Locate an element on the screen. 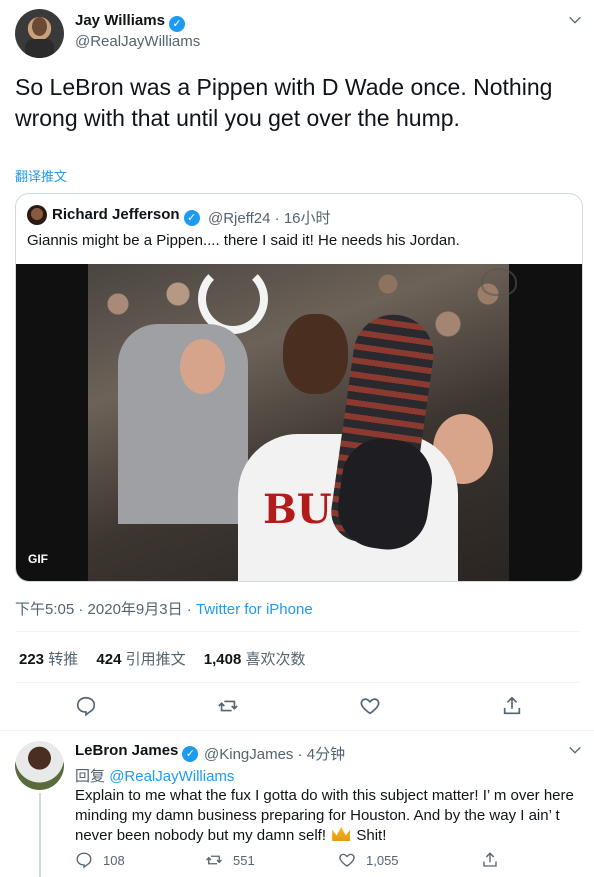 The height and width of the screenshot is (877, 594). reply-mention-link: @RealJayWilliams is located at coordinates (171, 776).